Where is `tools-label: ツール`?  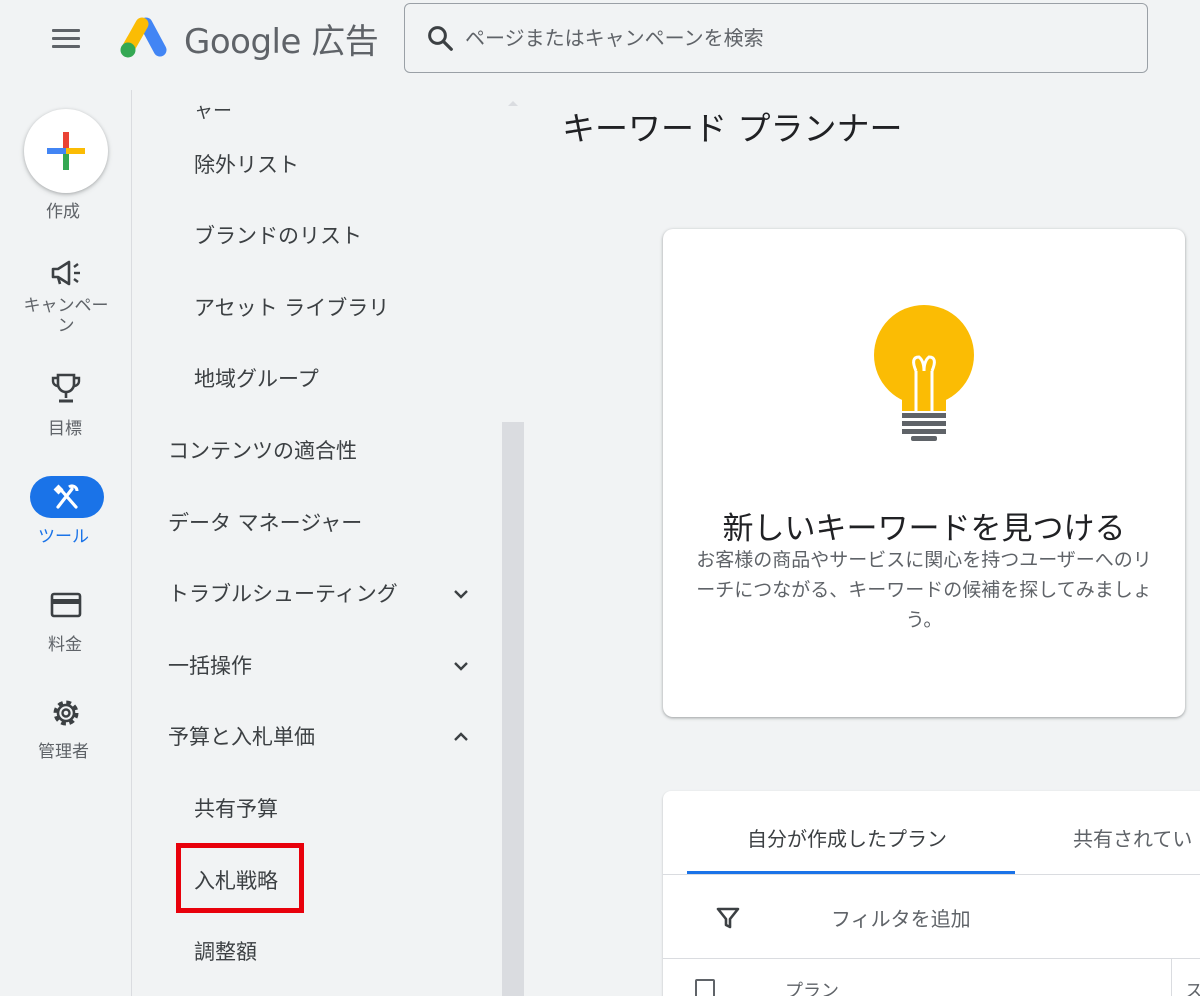 tools-label: ツール is located at coordinates (63, 534).